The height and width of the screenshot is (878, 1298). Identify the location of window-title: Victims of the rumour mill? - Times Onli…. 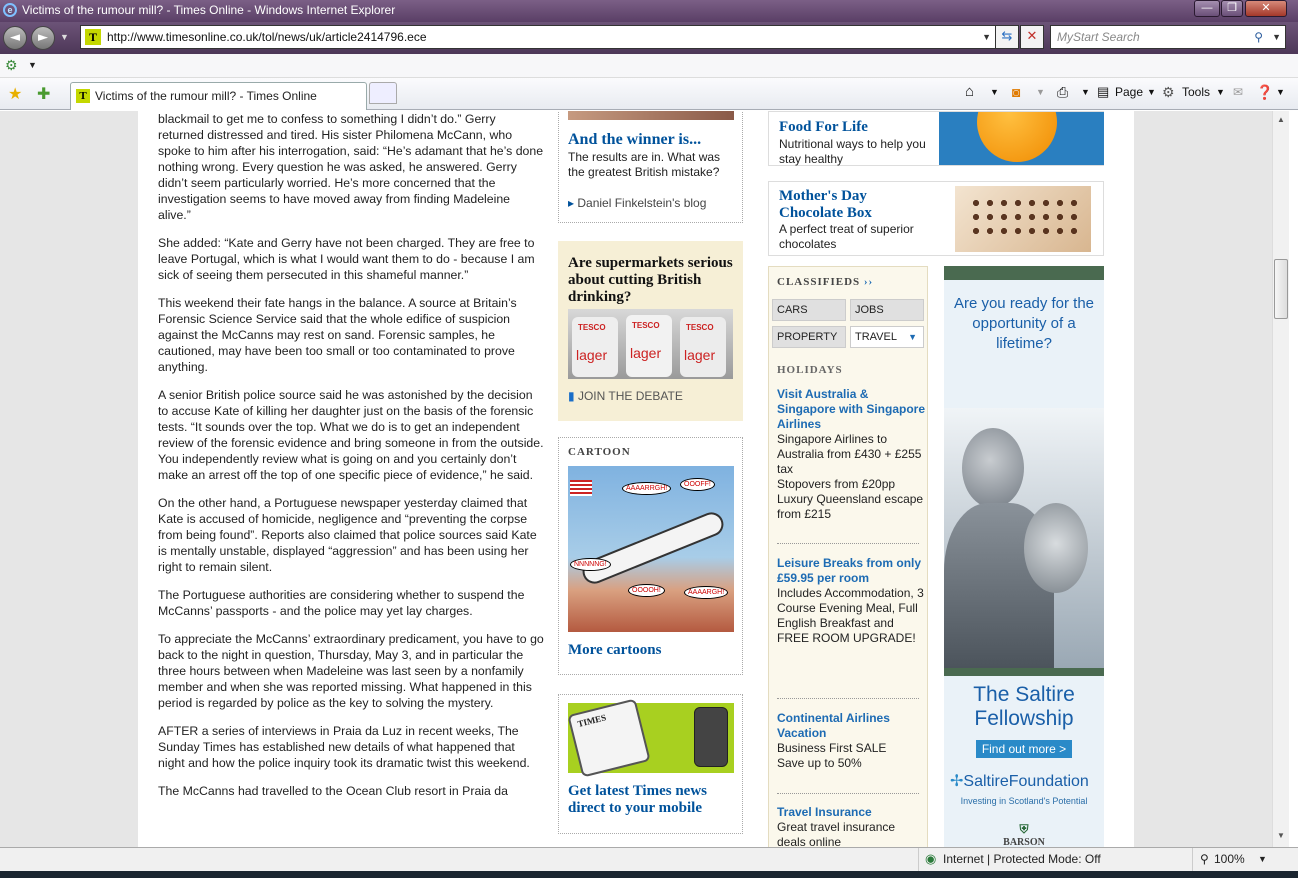
(209, 10).